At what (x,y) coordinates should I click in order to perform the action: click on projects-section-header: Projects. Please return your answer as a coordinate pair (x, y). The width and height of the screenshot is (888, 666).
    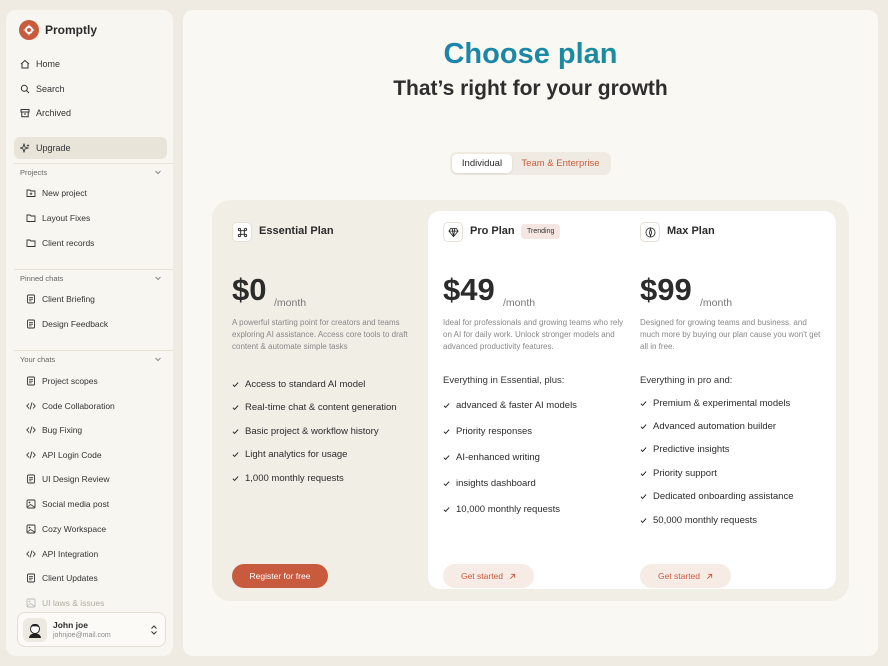
    Looking at the image, I should click on (91, 172).